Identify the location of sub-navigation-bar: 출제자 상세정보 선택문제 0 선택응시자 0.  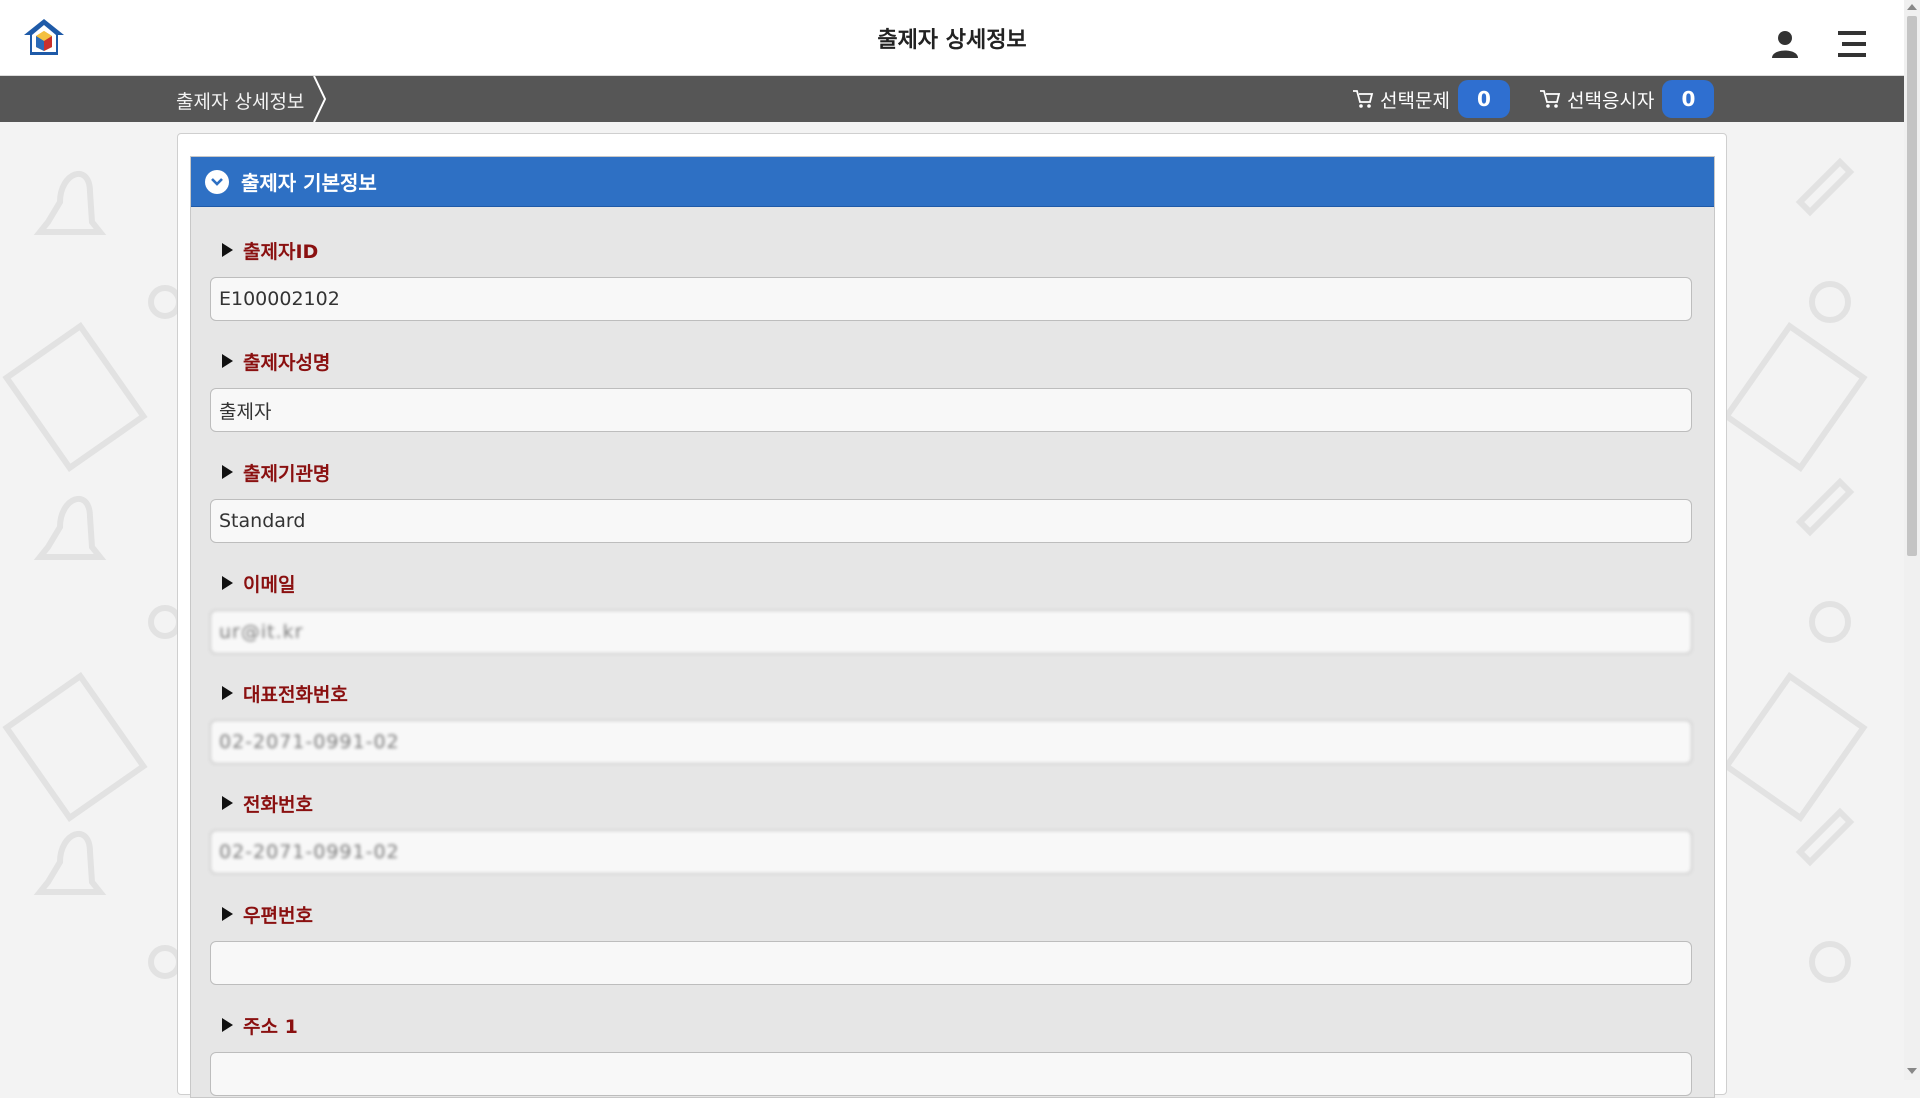
(952, 99).